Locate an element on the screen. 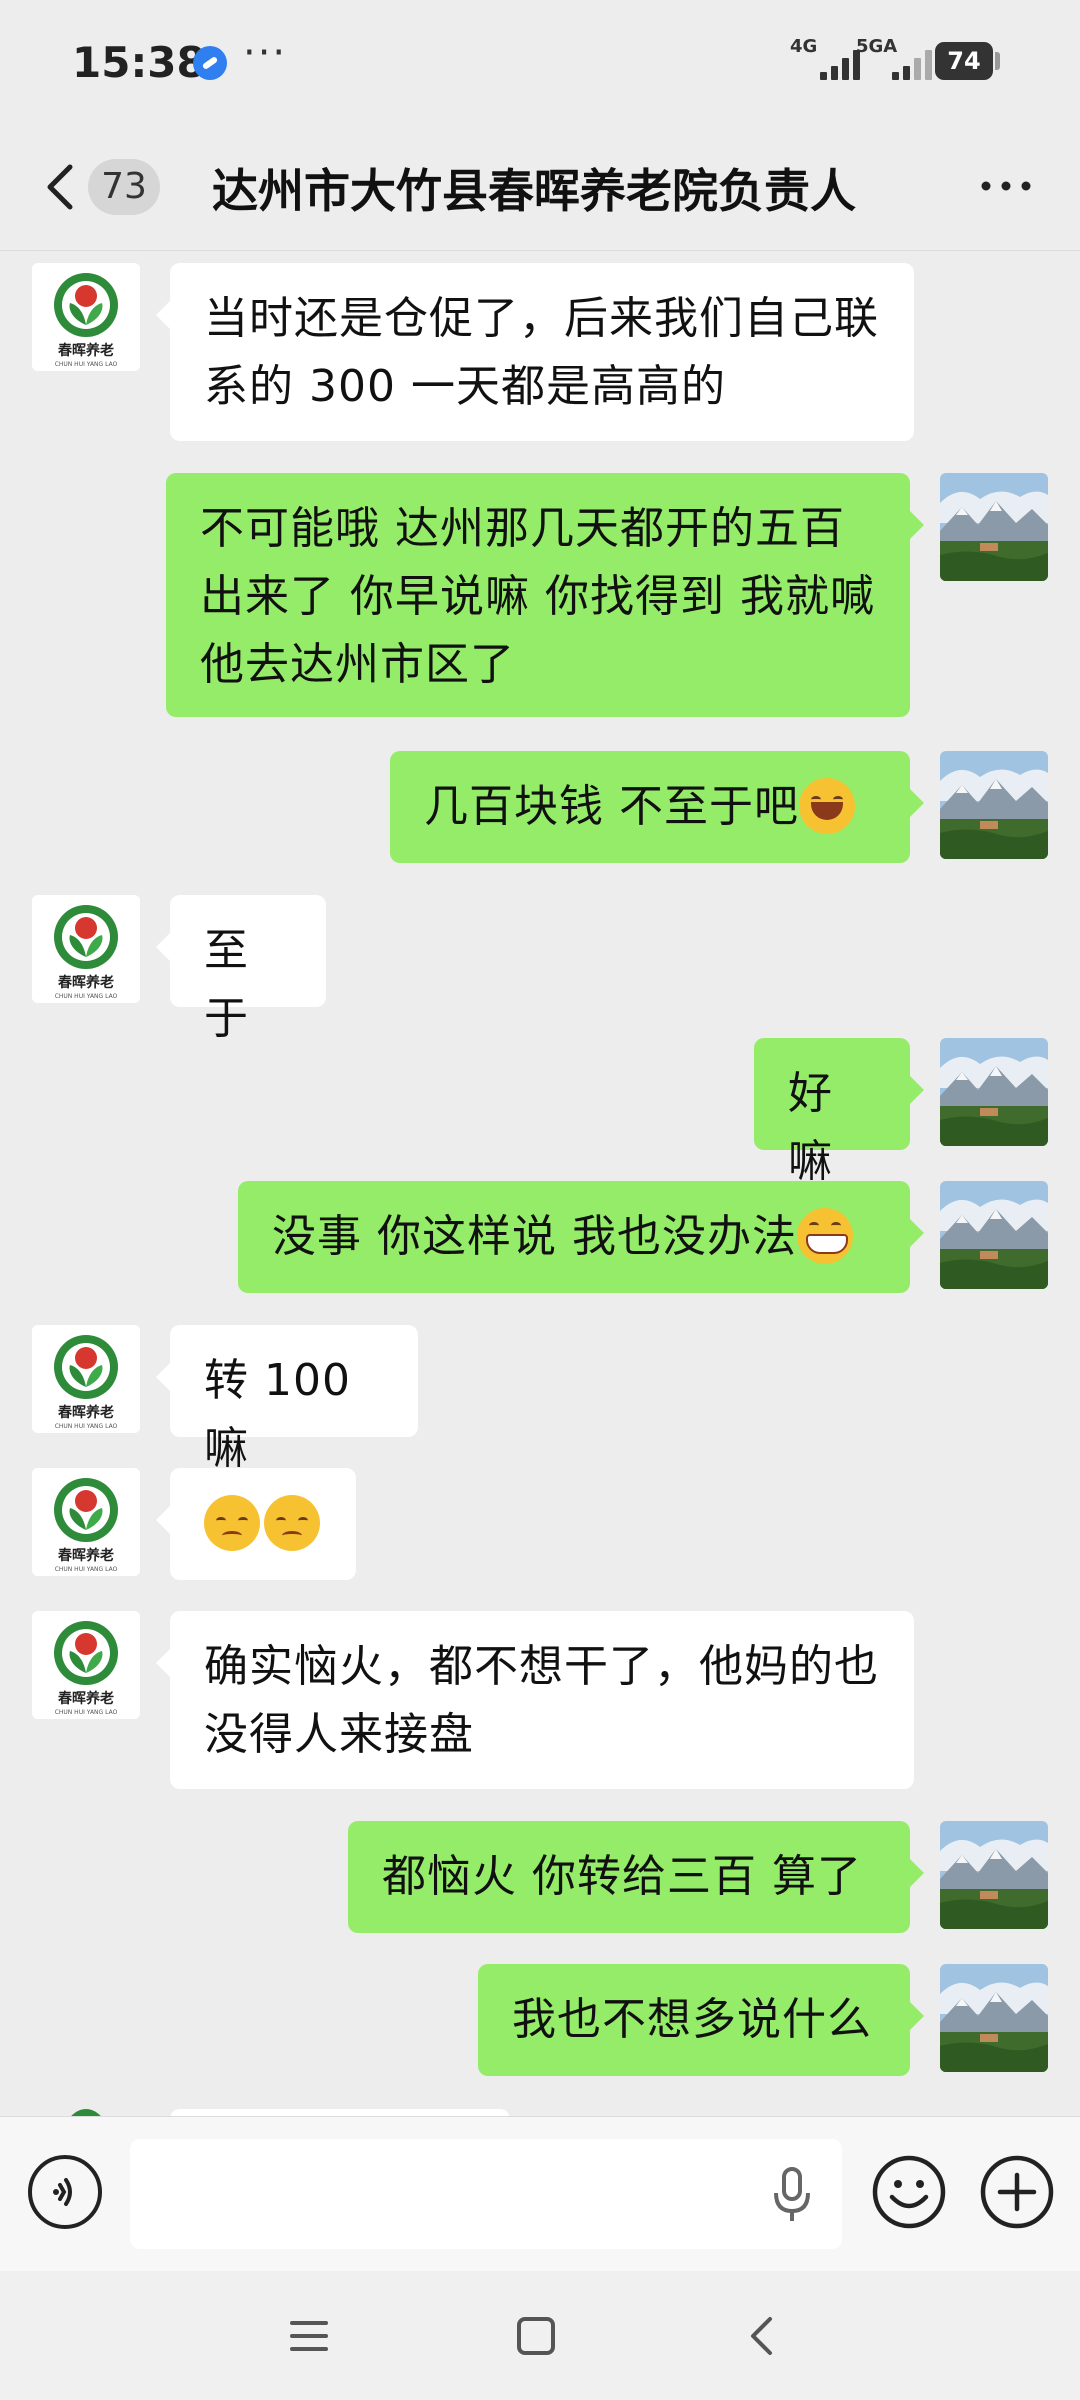 This screenshot has height=2400, width=1080. message-bubble-sent: 都恼火 你转给三百 算了 is located at coordinates (636, 1877).